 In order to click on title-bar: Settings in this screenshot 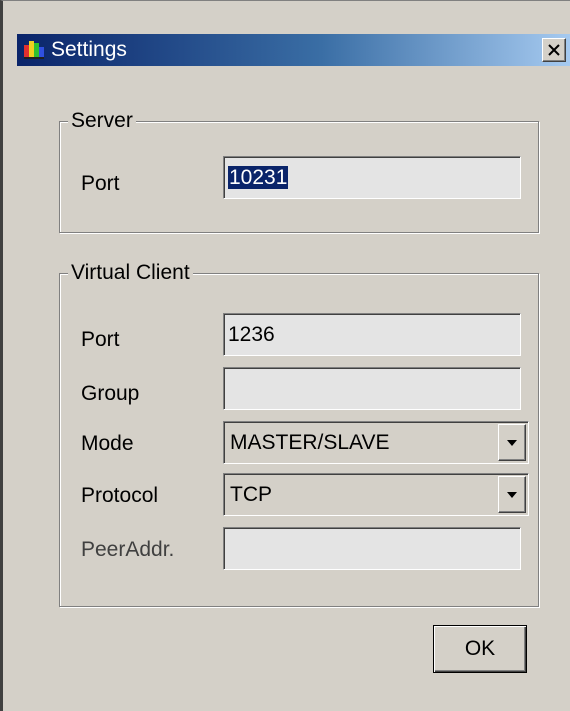, I will do `click(293, 50)`.